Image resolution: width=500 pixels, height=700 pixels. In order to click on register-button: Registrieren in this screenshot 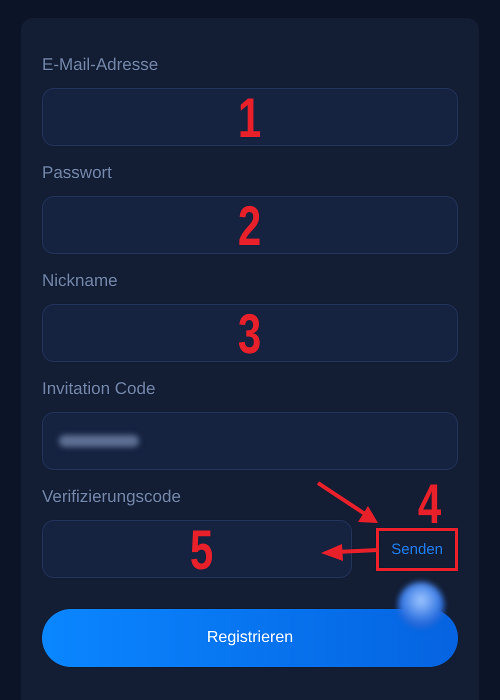, I will do `click(250, 638)`.